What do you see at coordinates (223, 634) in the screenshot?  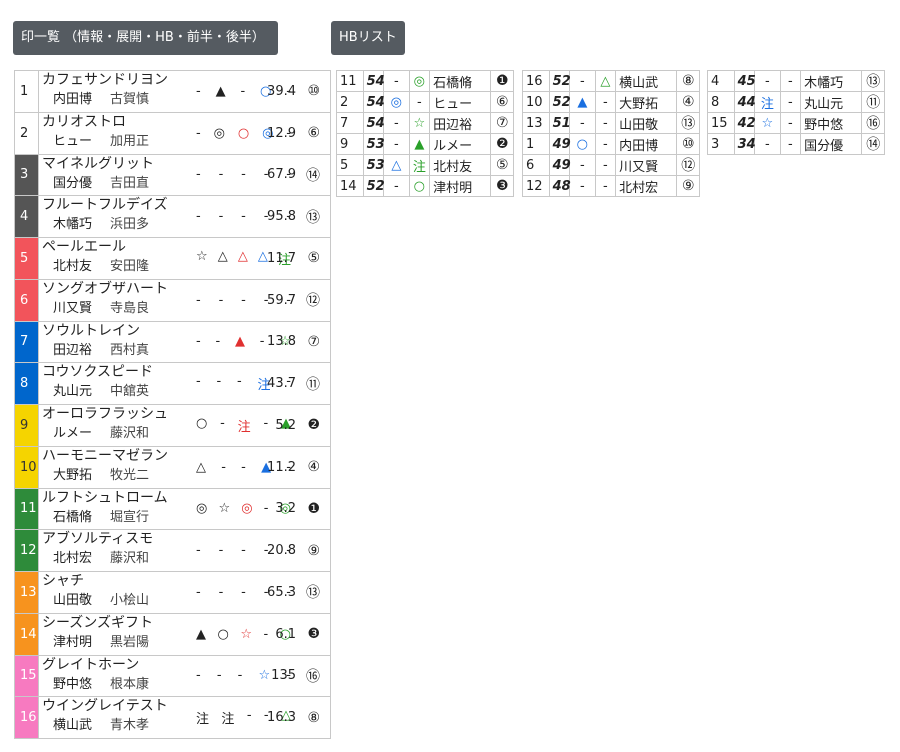 I see `prediction-mark: ○` at bounding box center [223, 634].